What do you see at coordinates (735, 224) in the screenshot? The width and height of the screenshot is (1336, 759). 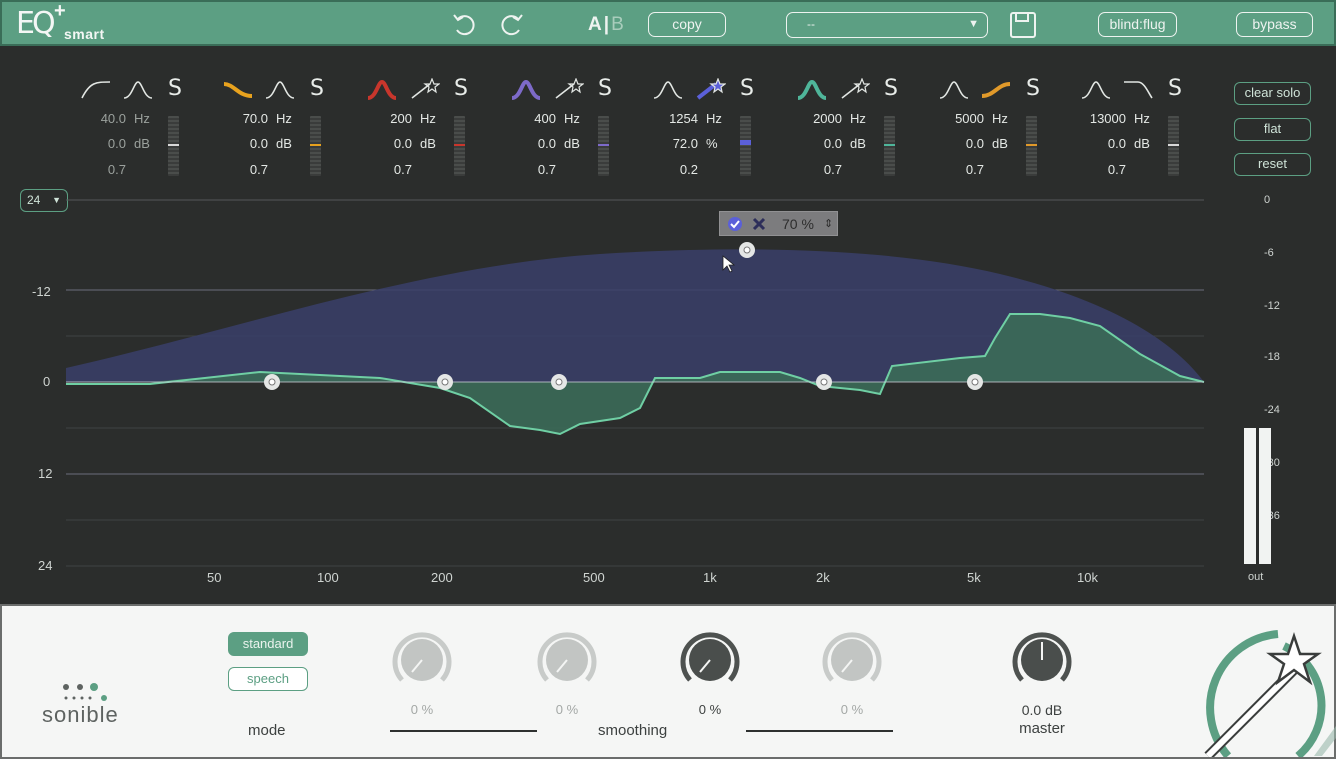 I see `confirm-icon` at bounding box center [735, 224].